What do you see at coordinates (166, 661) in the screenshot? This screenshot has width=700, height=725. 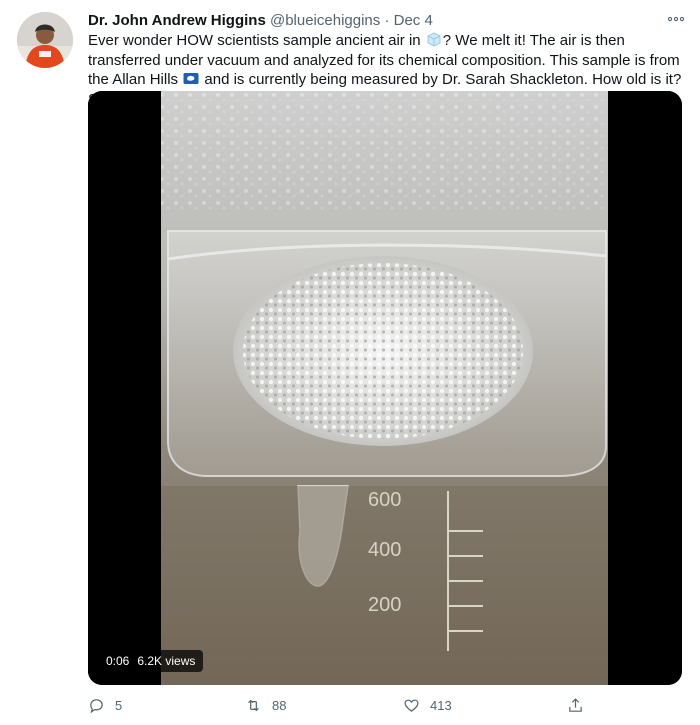 I see `video-views: 6.2K views` at bounding box center [166, 661].